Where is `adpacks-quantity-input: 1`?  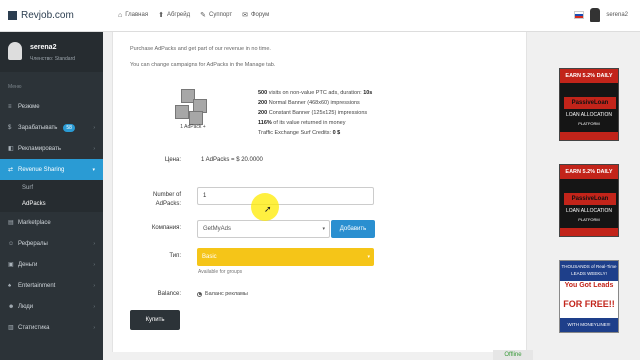
adpacks-quantity-input: 1 is located at coordinates (285, 196).